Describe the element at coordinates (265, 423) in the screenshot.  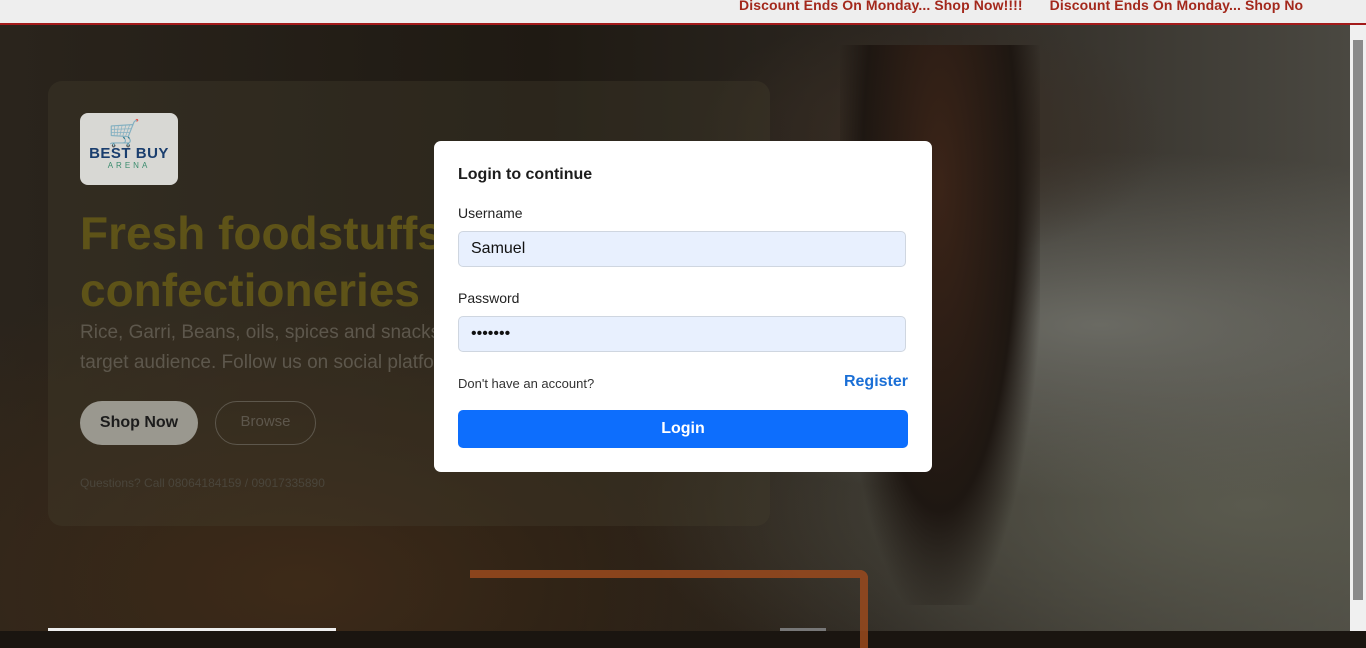
I see `browse-button: Browse` at that location.